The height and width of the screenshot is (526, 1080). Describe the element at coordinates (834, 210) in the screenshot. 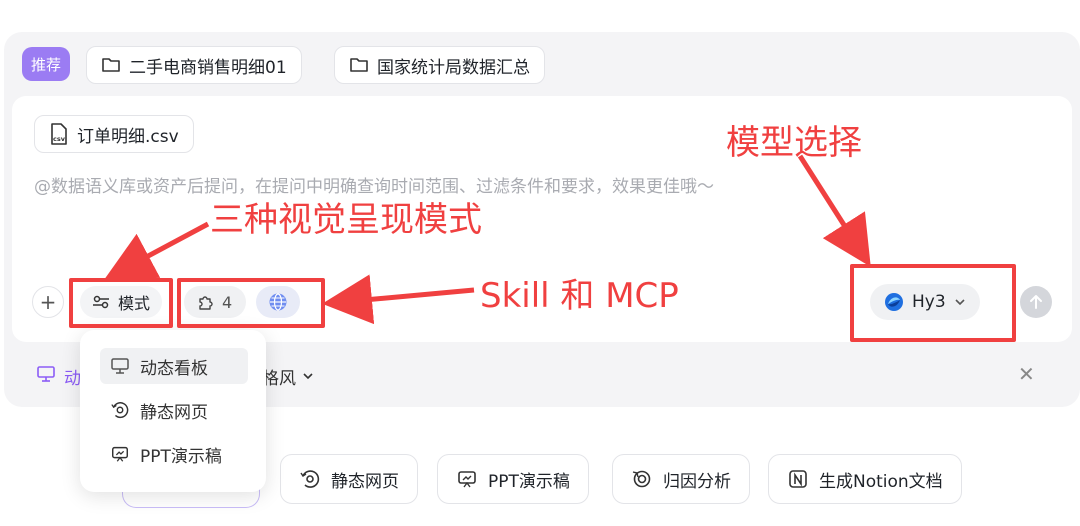

I see `arrow-to-model` at that location.